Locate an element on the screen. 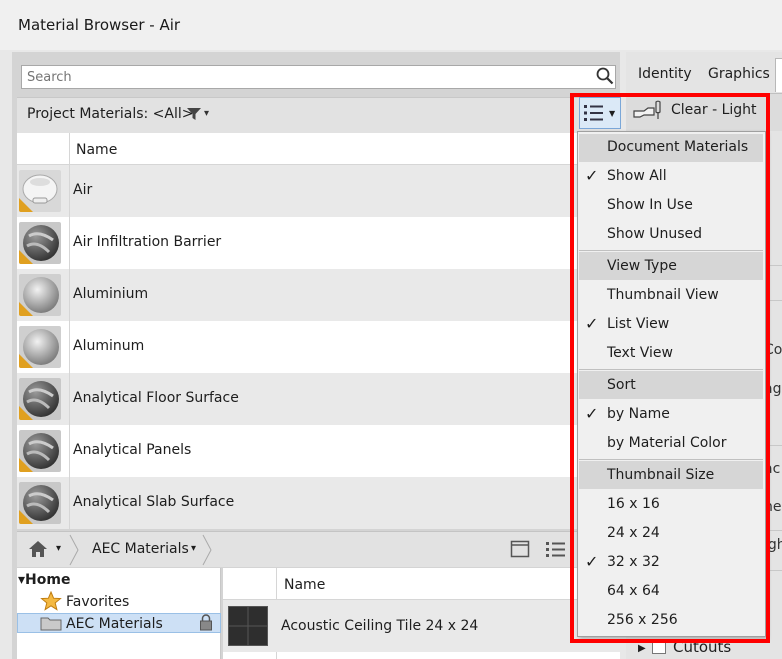  project-materials-label: Project Materials: <All> is located at coordinates (110, 114).